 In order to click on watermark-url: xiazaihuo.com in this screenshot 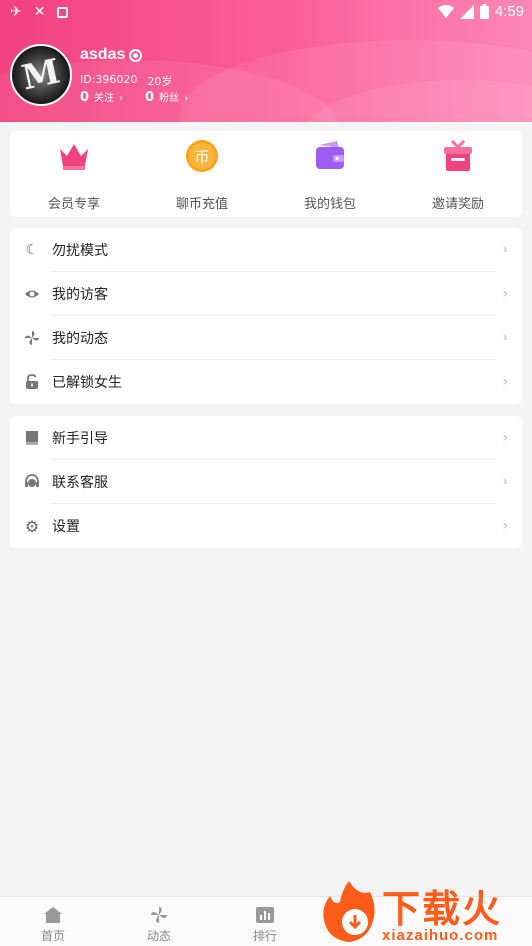, I will do `click(440, 935)`.